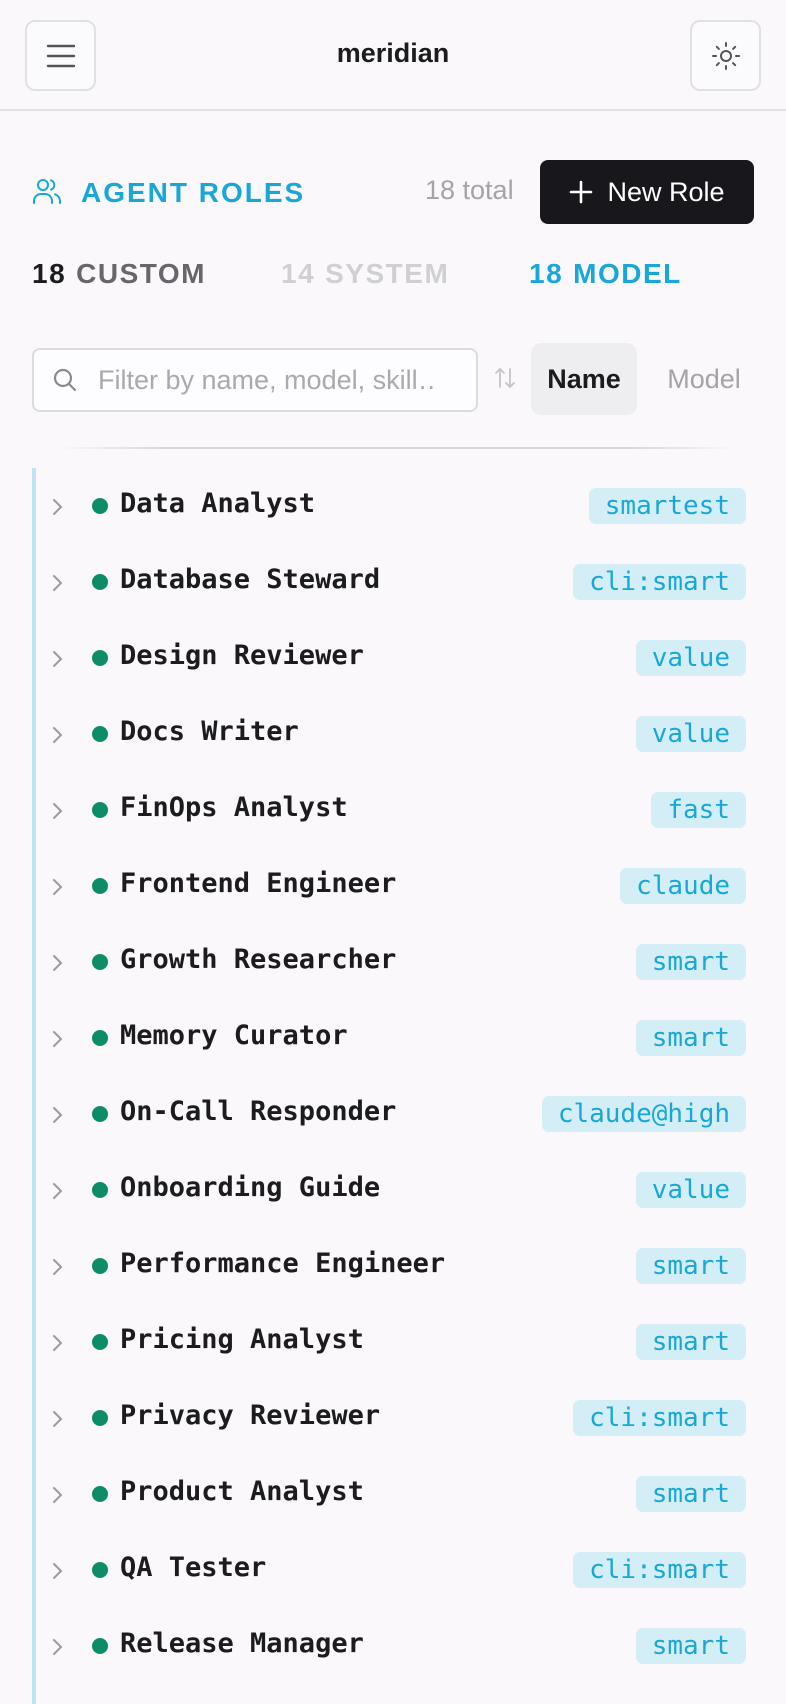 The width and height of the screenshot is (786, 1704). I want to click on role-row: Design Reviewer value, so click(391, 658).